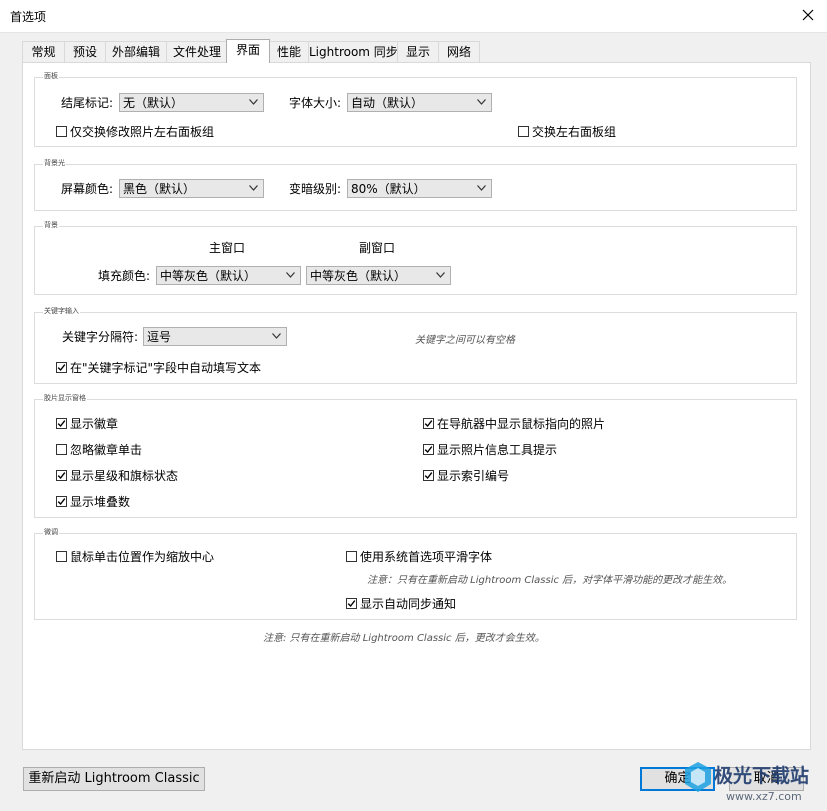 The height and width of the screenshot is (811, 827). What do you see at coordinates (404, 638) in the screenshot?
I see `restart-note: 注意: 只有在重新启动 Lightroom Classic 后，更改才会生效。` at bounding box center [404, 638].